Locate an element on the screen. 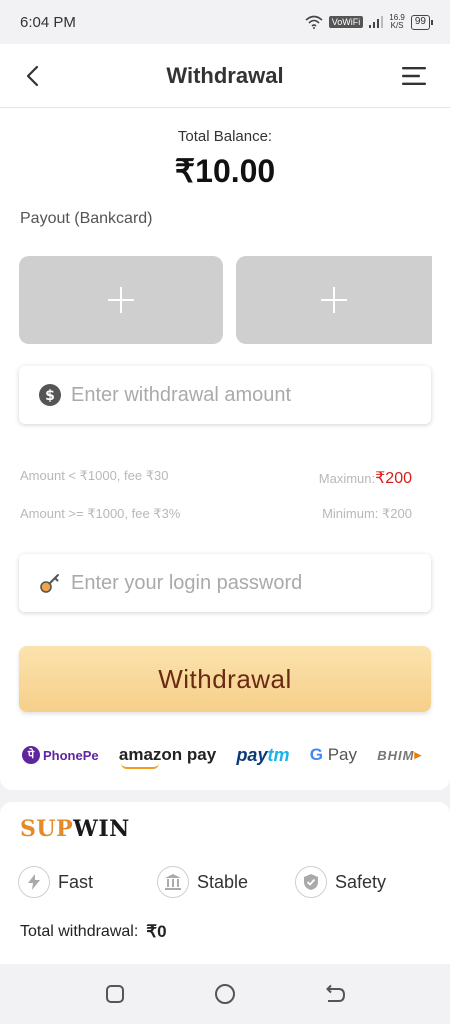 This screenshot has height=1024, width=450. bhim-logo: BHIM ▸ is located at coordinates (399, 755).